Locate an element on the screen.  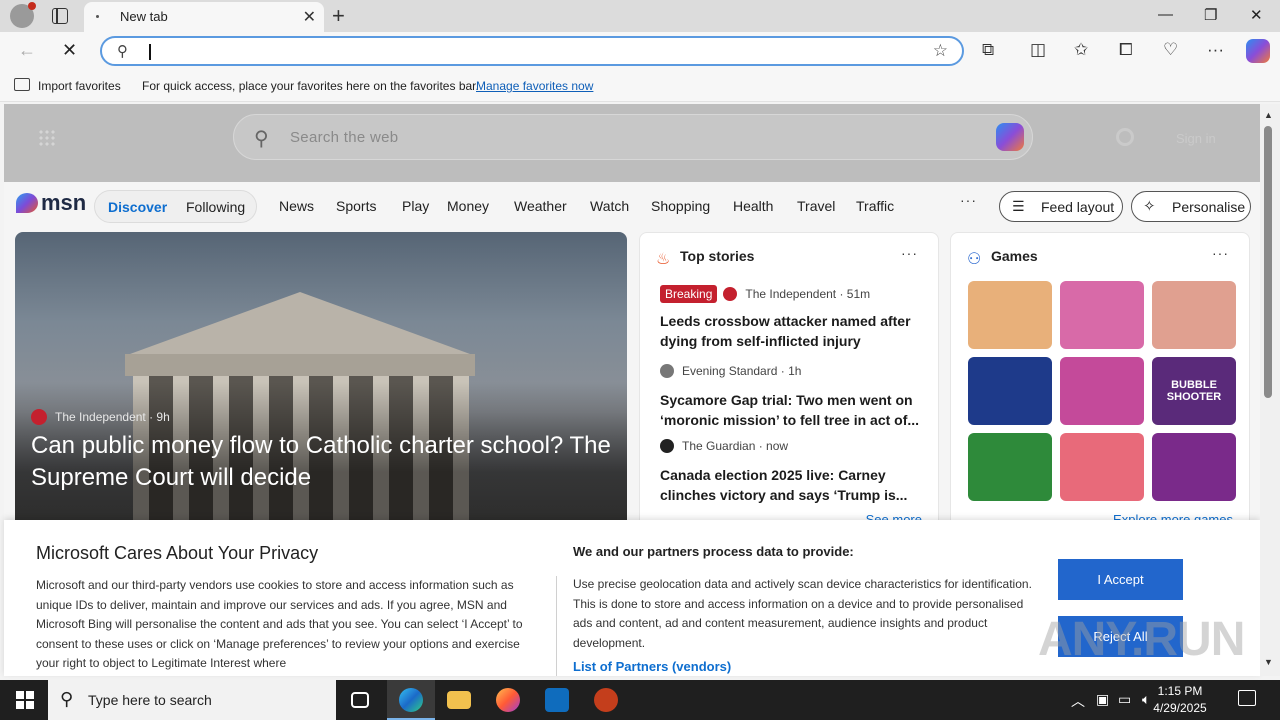
personalise-button: ✧ Personalise is located at coordinates (1191, 206).